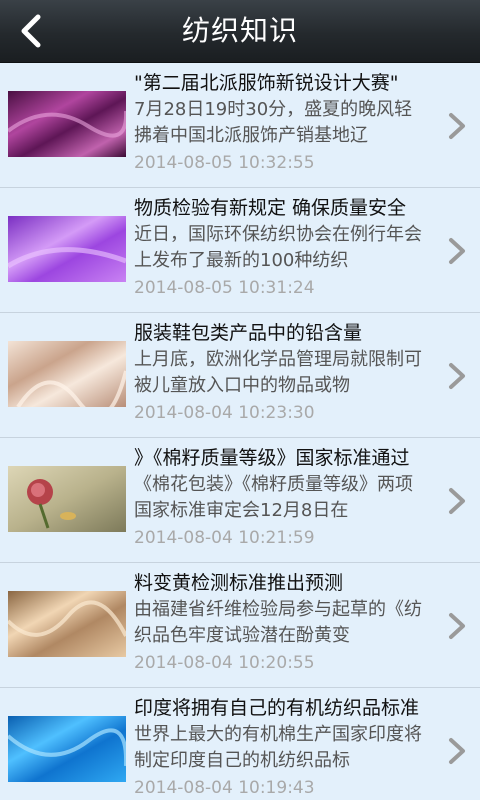 Image resolution: width=480 pixels, height=800 pixels. I want to click on page-title: 纺织知识, so click(239, 30).